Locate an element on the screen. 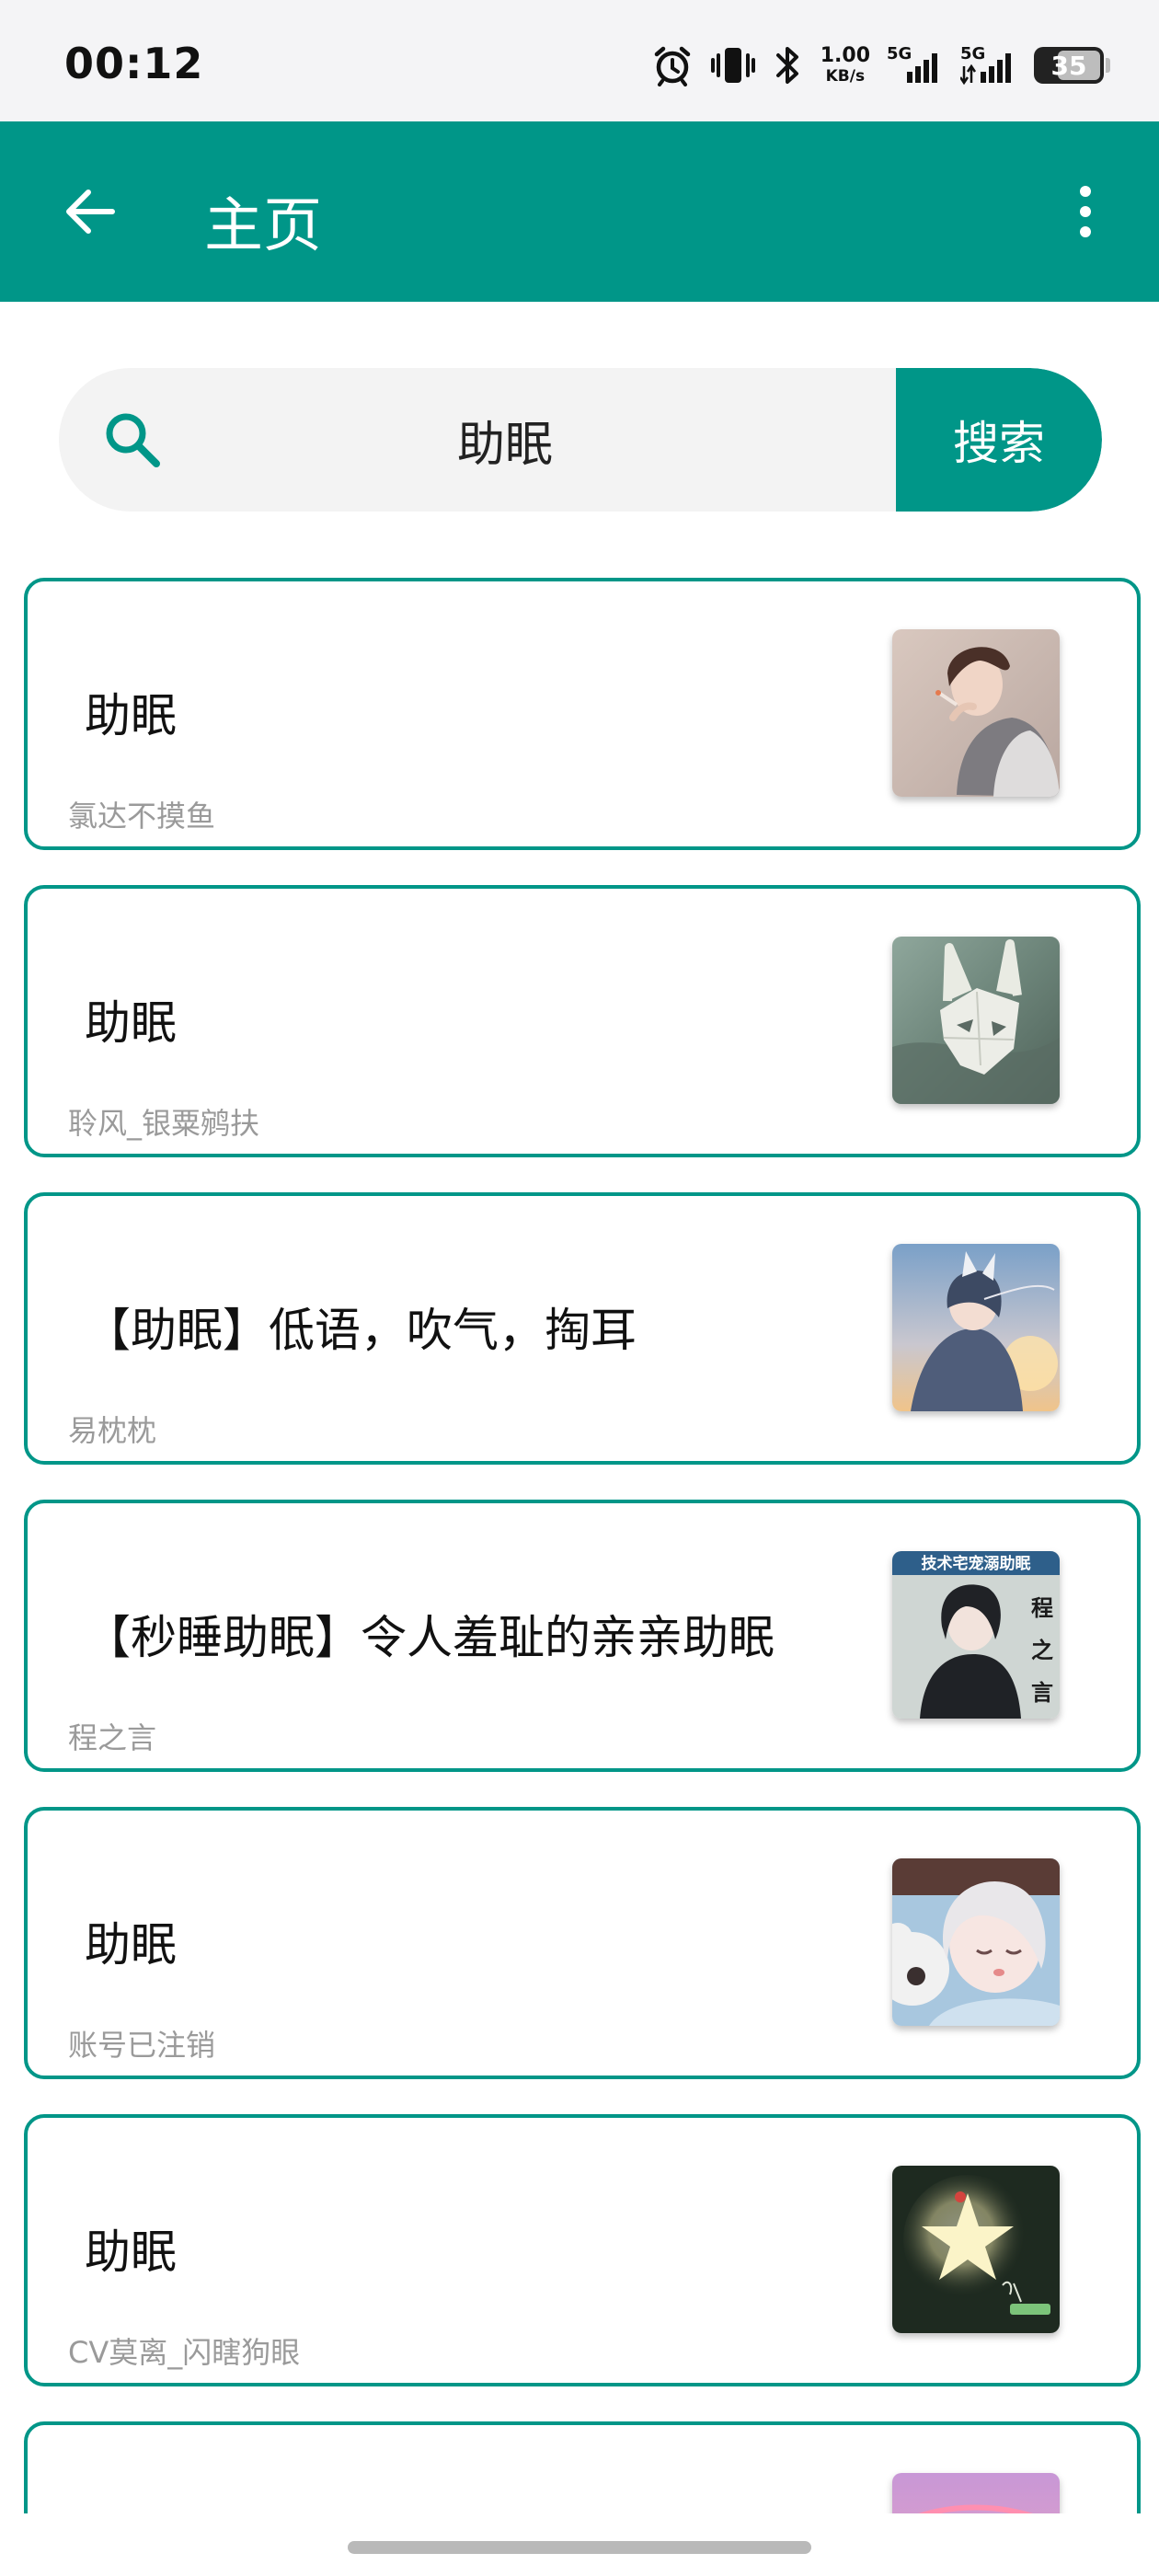  list-item: 【秒睡助眠】令人羞耻的亲亲助眠 程之言 技术宅宠溺助眠 程 之 言 is located at coordinates (582, 1636).